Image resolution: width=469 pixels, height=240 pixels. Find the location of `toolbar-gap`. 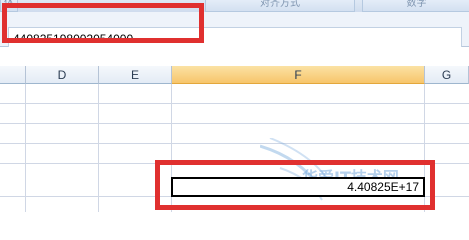

toolbar-gap is located at coordinates (234, 57).